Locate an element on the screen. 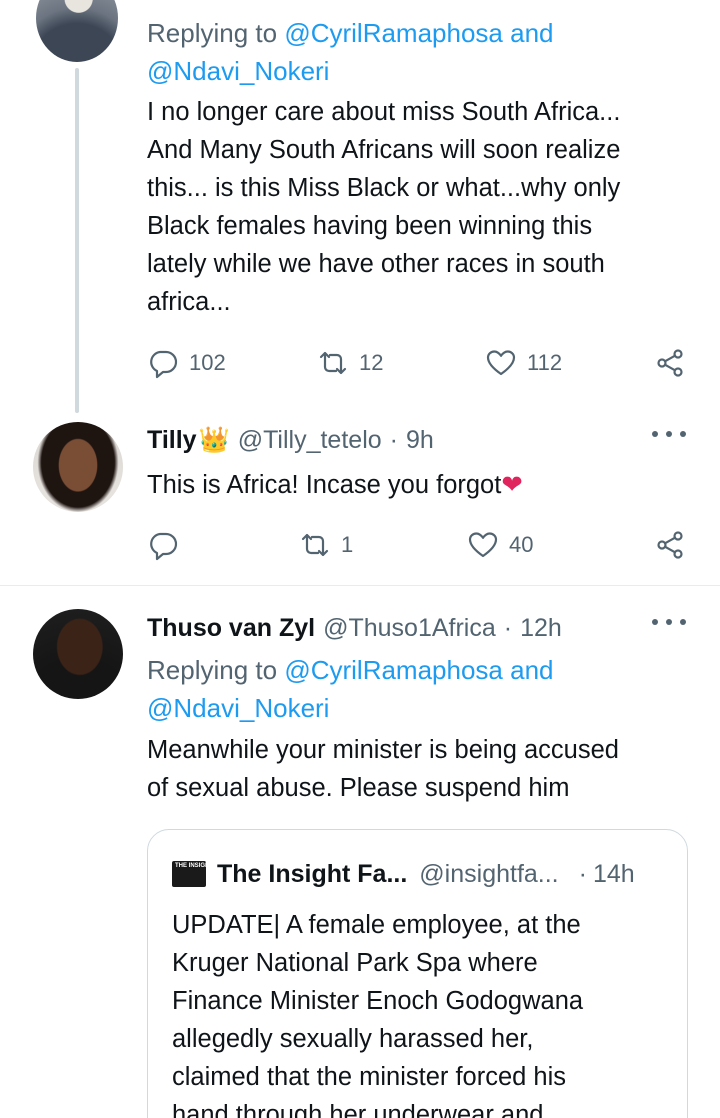 The width and height of the screenshot is (720, 1118). tweet-text-line: Meanwhile your minister is being accused is located at coordinates (383, 750).